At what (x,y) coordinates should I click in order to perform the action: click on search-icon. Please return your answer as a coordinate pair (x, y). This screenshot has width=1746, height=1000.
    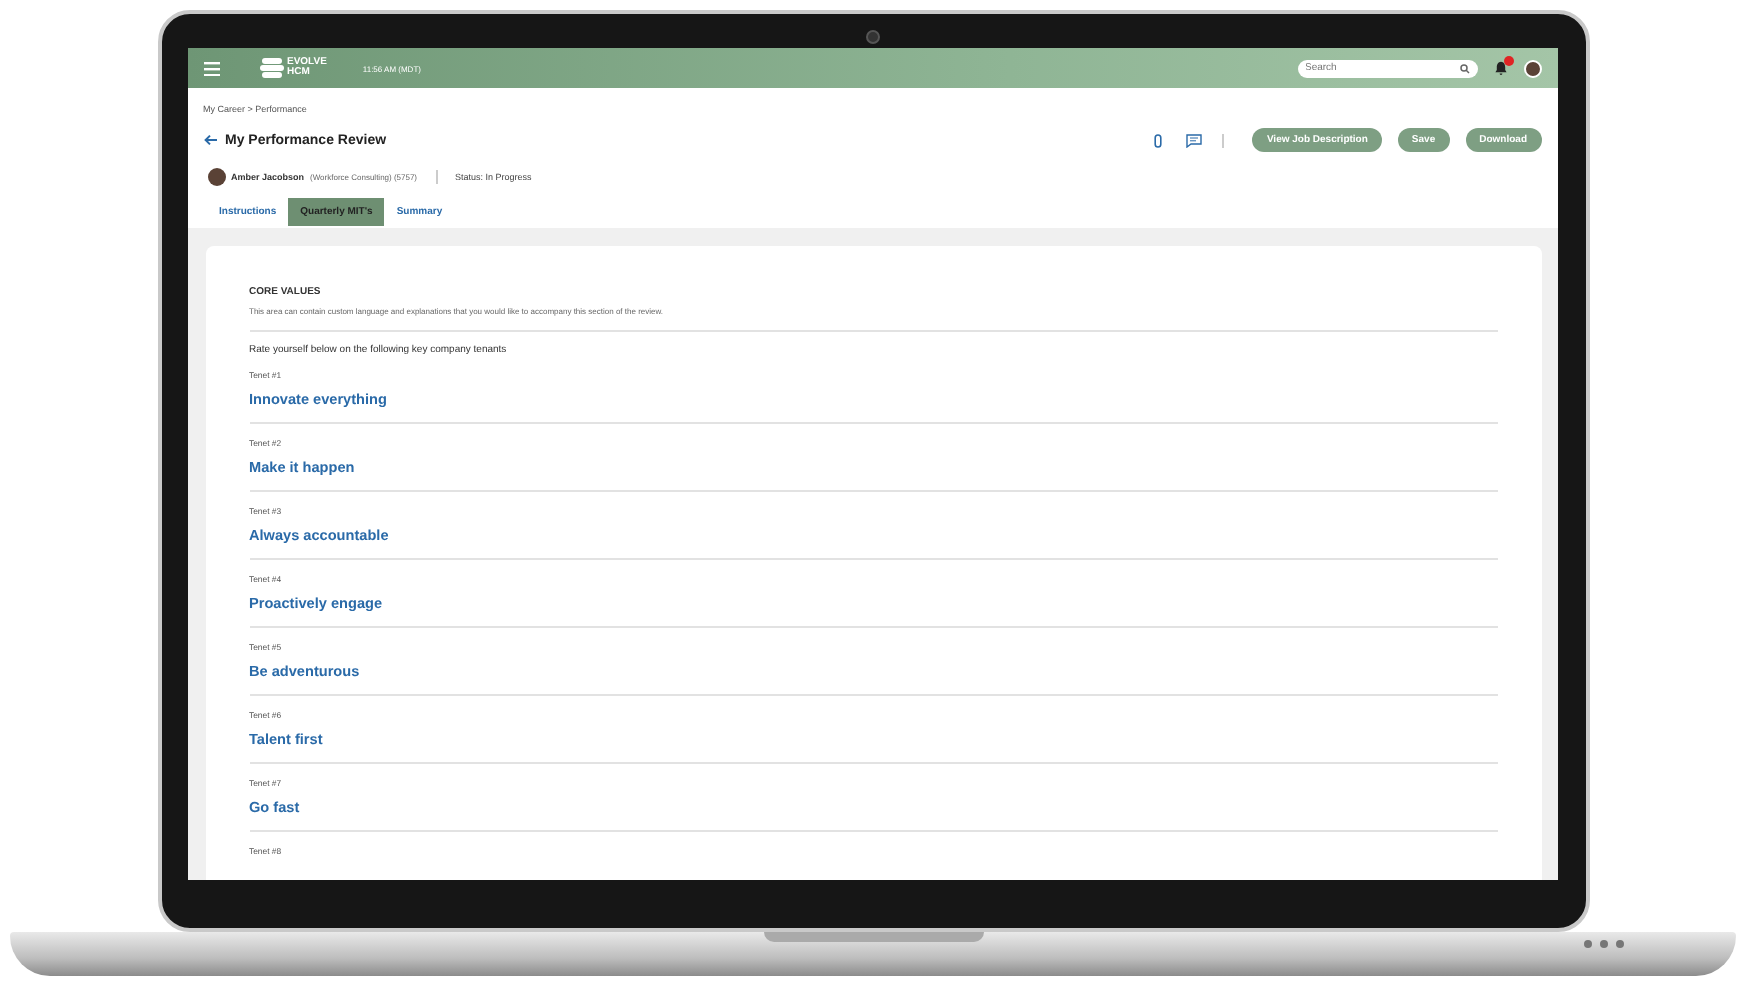
    Looking at the image, I should click on (1464, 68).